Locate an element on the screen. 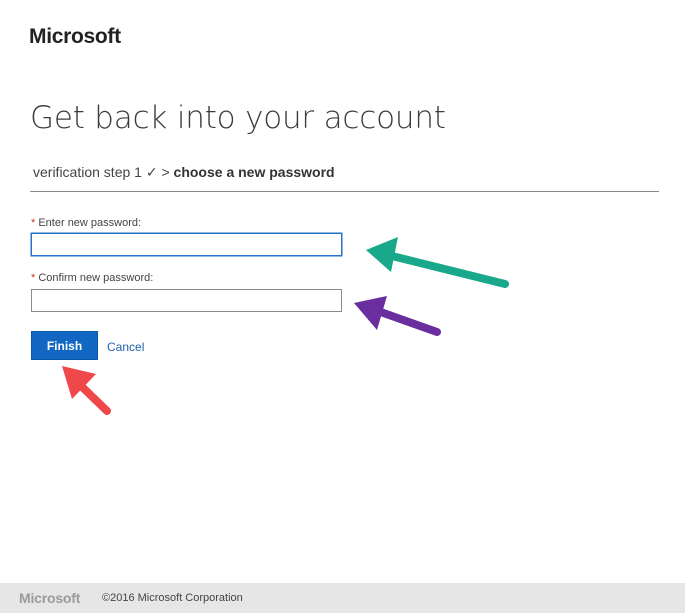 The image size is (685, 613). footer: Microsoft ©2016 Microsoft Corporation is located at coordinates (342, 598).